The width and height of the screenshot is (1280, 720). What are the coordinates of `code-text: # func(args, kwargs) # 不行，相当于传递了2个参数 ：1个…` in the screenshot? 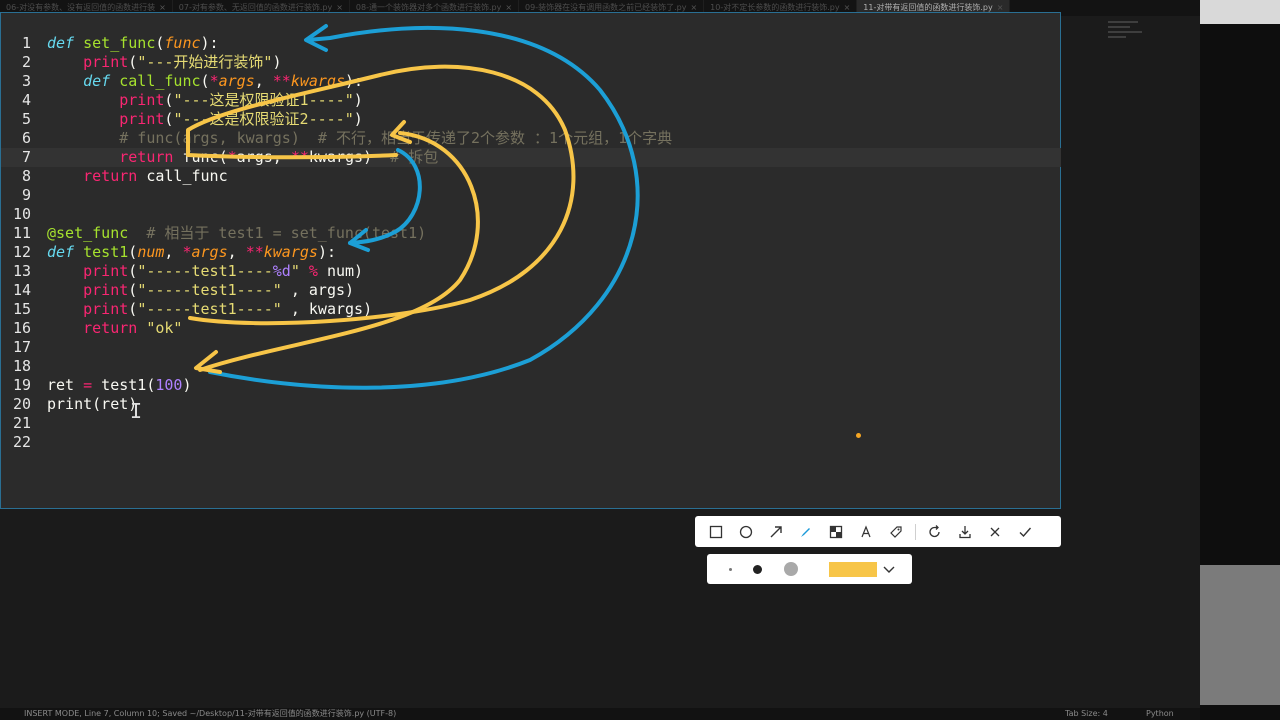 It's located at (359, 138).